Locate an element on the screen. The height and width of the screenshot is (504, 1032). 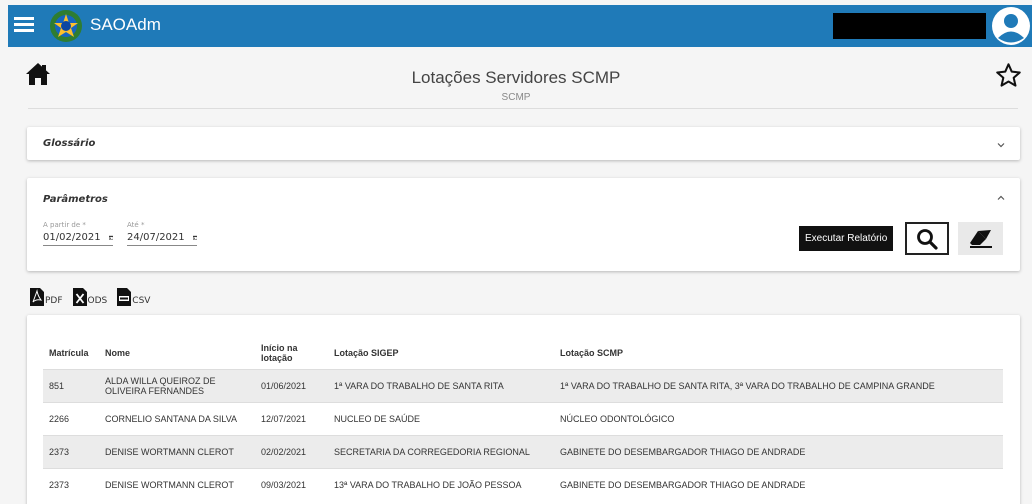
chevron-up-icon is located at coordinates (1001, 198).